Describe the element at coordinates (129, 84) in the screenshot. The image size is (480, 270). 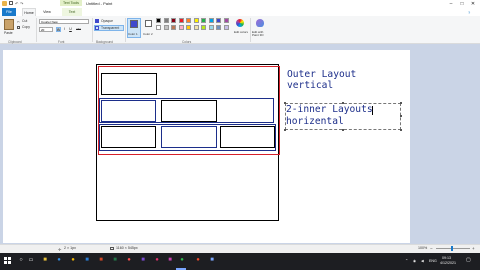
I see `single-widget-box` at that location.